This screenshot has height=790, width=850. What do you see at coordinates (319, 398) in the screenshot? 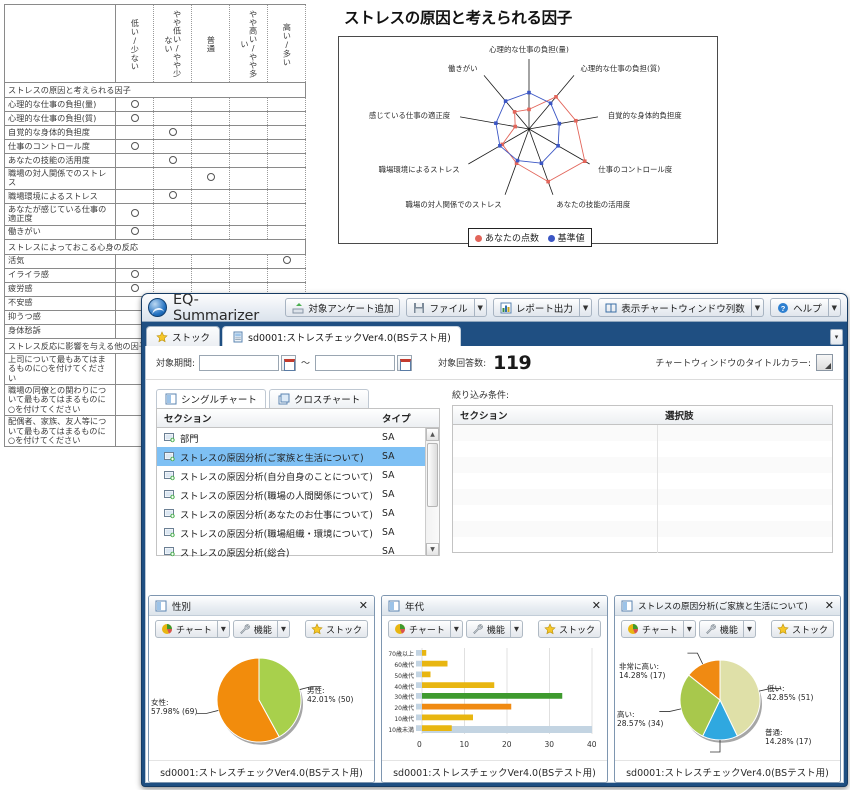
I see `chart-type-tab-1: クロスチャート` at bounding box center [319, 398].